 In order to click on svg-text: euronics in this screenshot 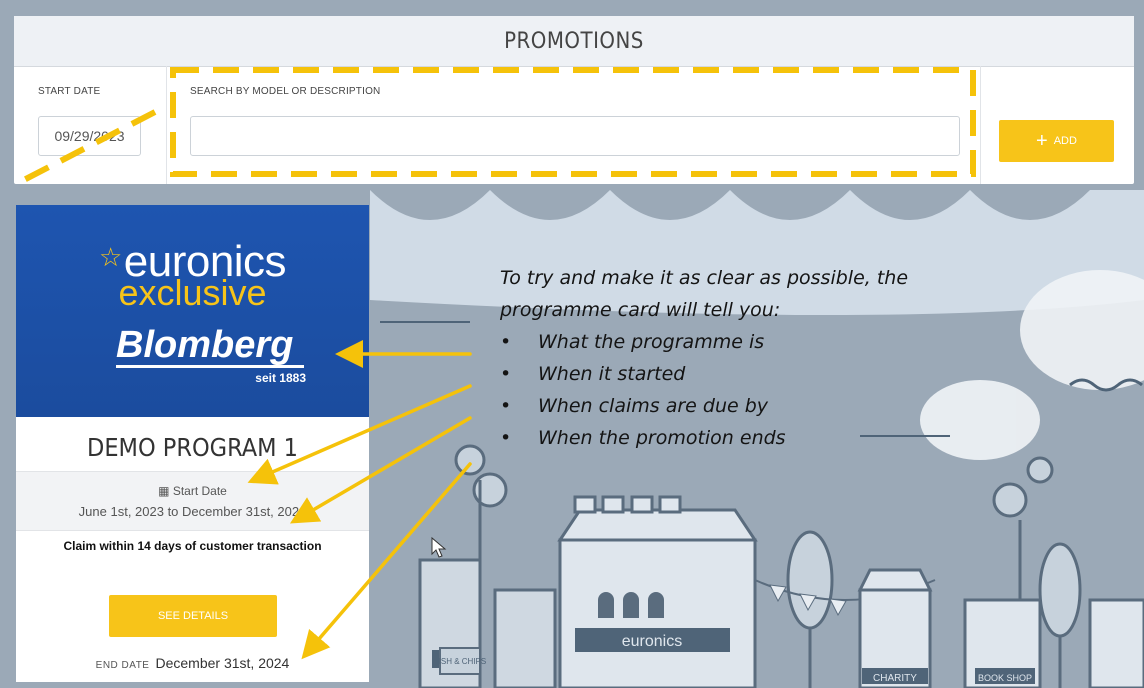, I will do `click(652, 641)`.